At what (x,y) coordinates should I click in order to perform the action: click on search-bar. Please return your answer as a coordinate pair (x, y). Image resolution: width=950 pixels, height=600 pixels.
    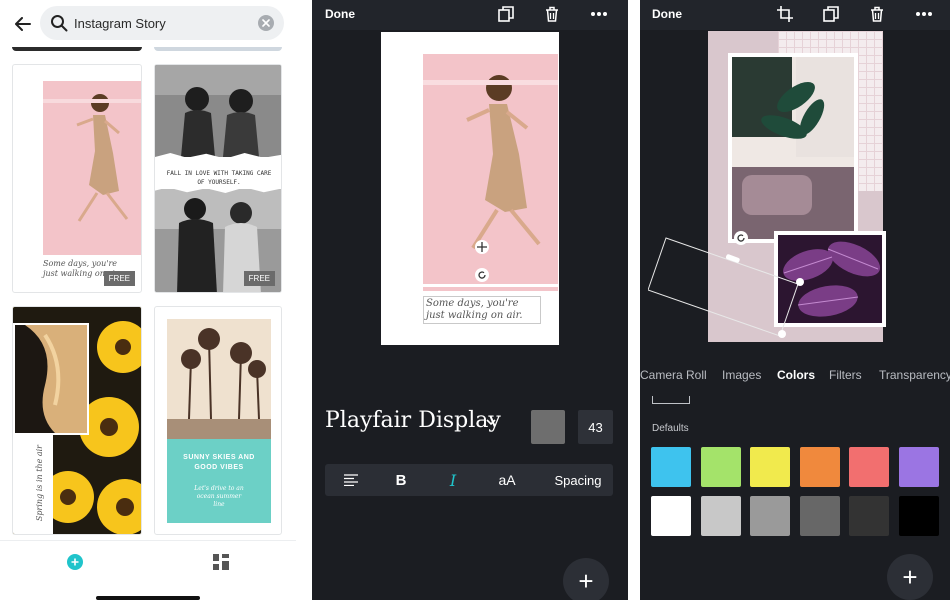
    Looking at the image, I should click on (162, 23).